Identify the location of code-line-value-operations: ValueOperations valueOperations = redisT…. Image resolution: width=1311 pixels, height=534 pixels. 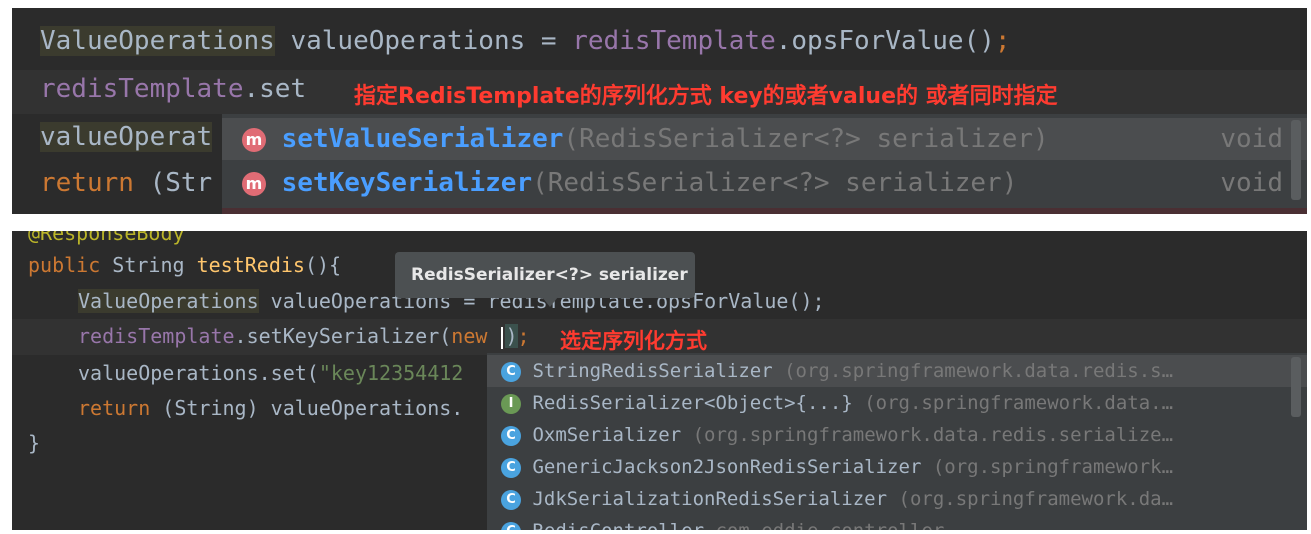
(525, 41).